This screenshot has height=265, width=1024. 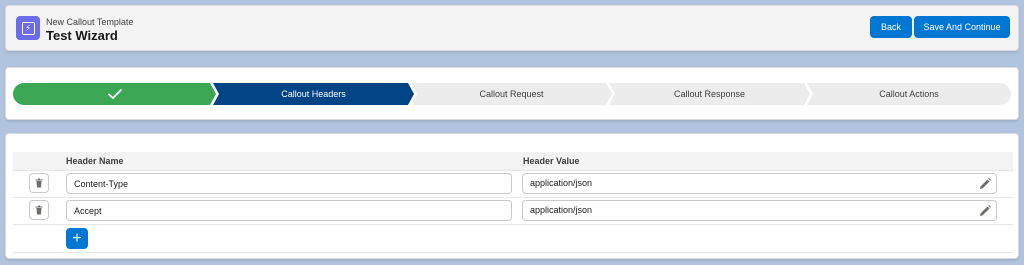 What do you see at coordinates (90, 22) in the screenshot?
I see `page-eyebrow: New Callout Template` at bounding box center [90, 22].